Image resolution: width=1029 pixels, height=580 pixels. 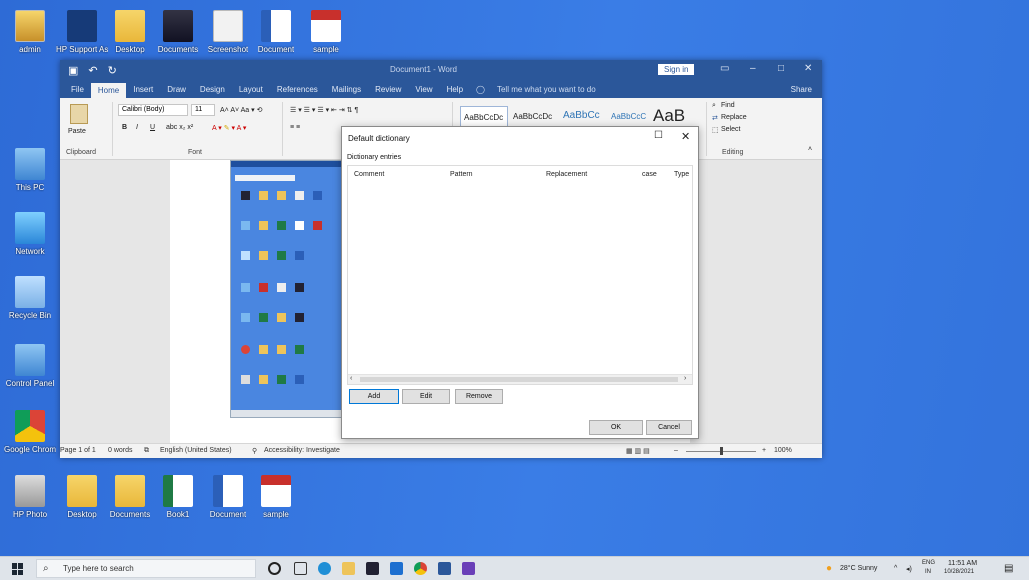 What do you see at coordinates (178, 32) in the screenshot?
I see `desktop-icon-documents: Documents` at bounding box center [178, 32].